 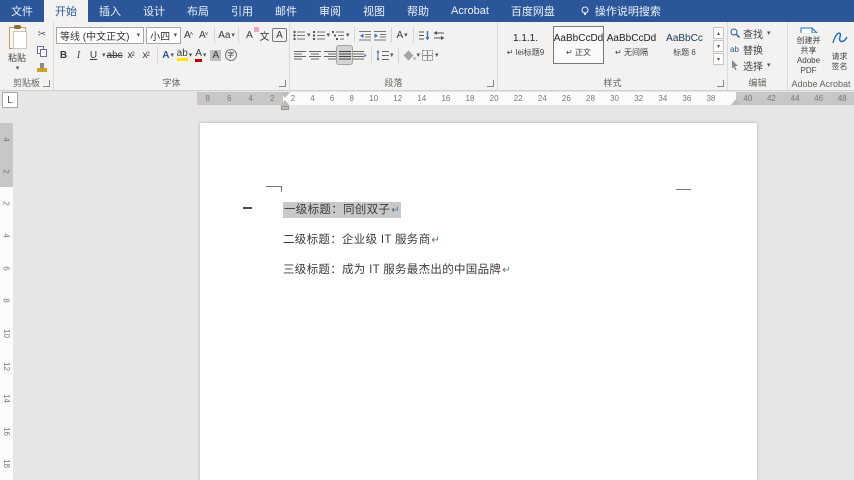 What do you see at coordinates (200, 55) in the screenshot?
I see `font-color-button: A ▾` at bounding box center [200, 55].